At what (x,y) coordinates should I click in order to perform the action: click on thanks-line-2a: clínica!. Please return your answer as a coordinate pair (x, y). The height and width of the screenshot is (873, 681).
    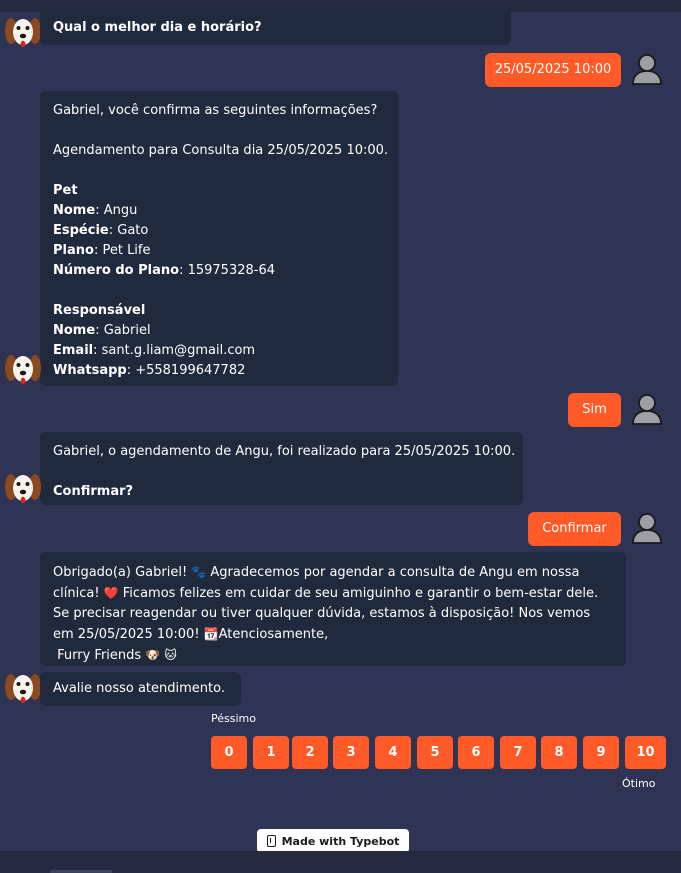
    Looking at the image, I should click on (78, 593).